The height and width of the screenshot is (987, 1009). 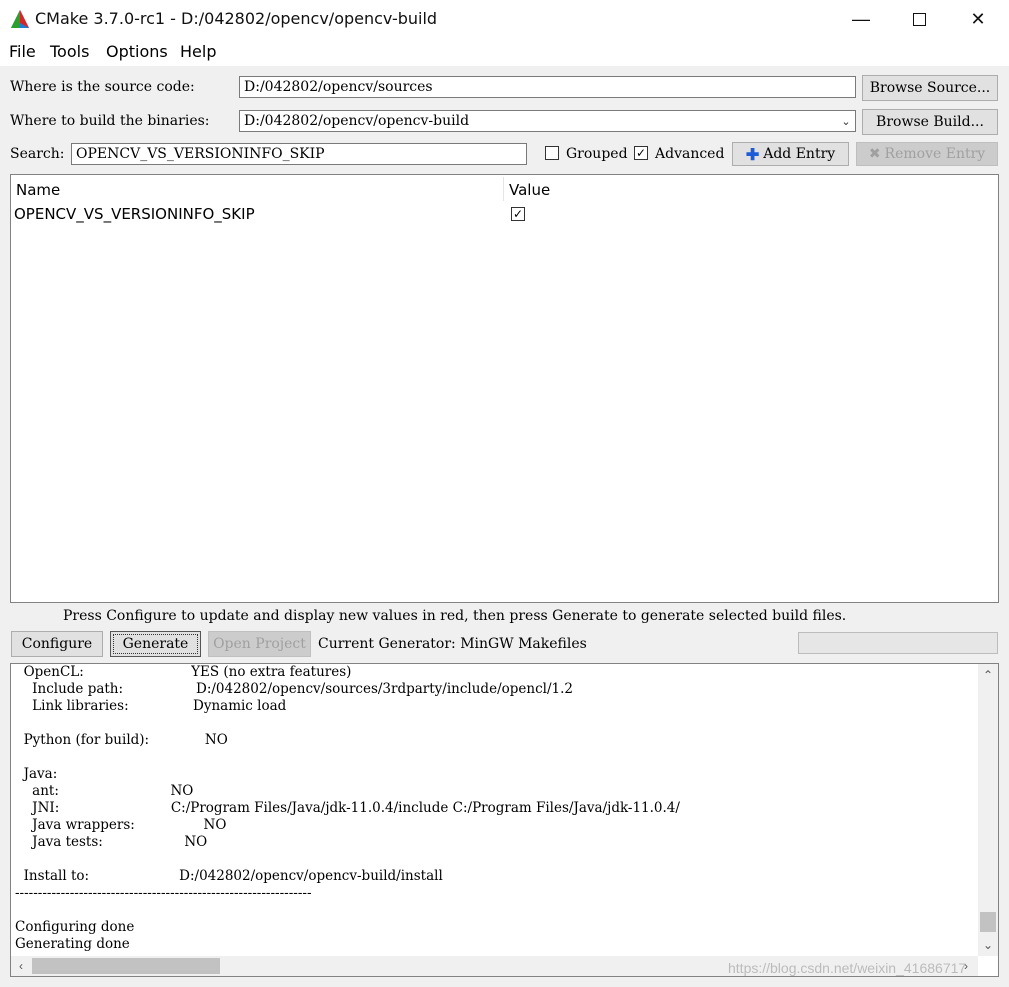 What do you see at coordinates (988, 810) in the screenshot?
I see `vertical-scrollbar: ⌃ ⌄` at bounding box center [988, 810].